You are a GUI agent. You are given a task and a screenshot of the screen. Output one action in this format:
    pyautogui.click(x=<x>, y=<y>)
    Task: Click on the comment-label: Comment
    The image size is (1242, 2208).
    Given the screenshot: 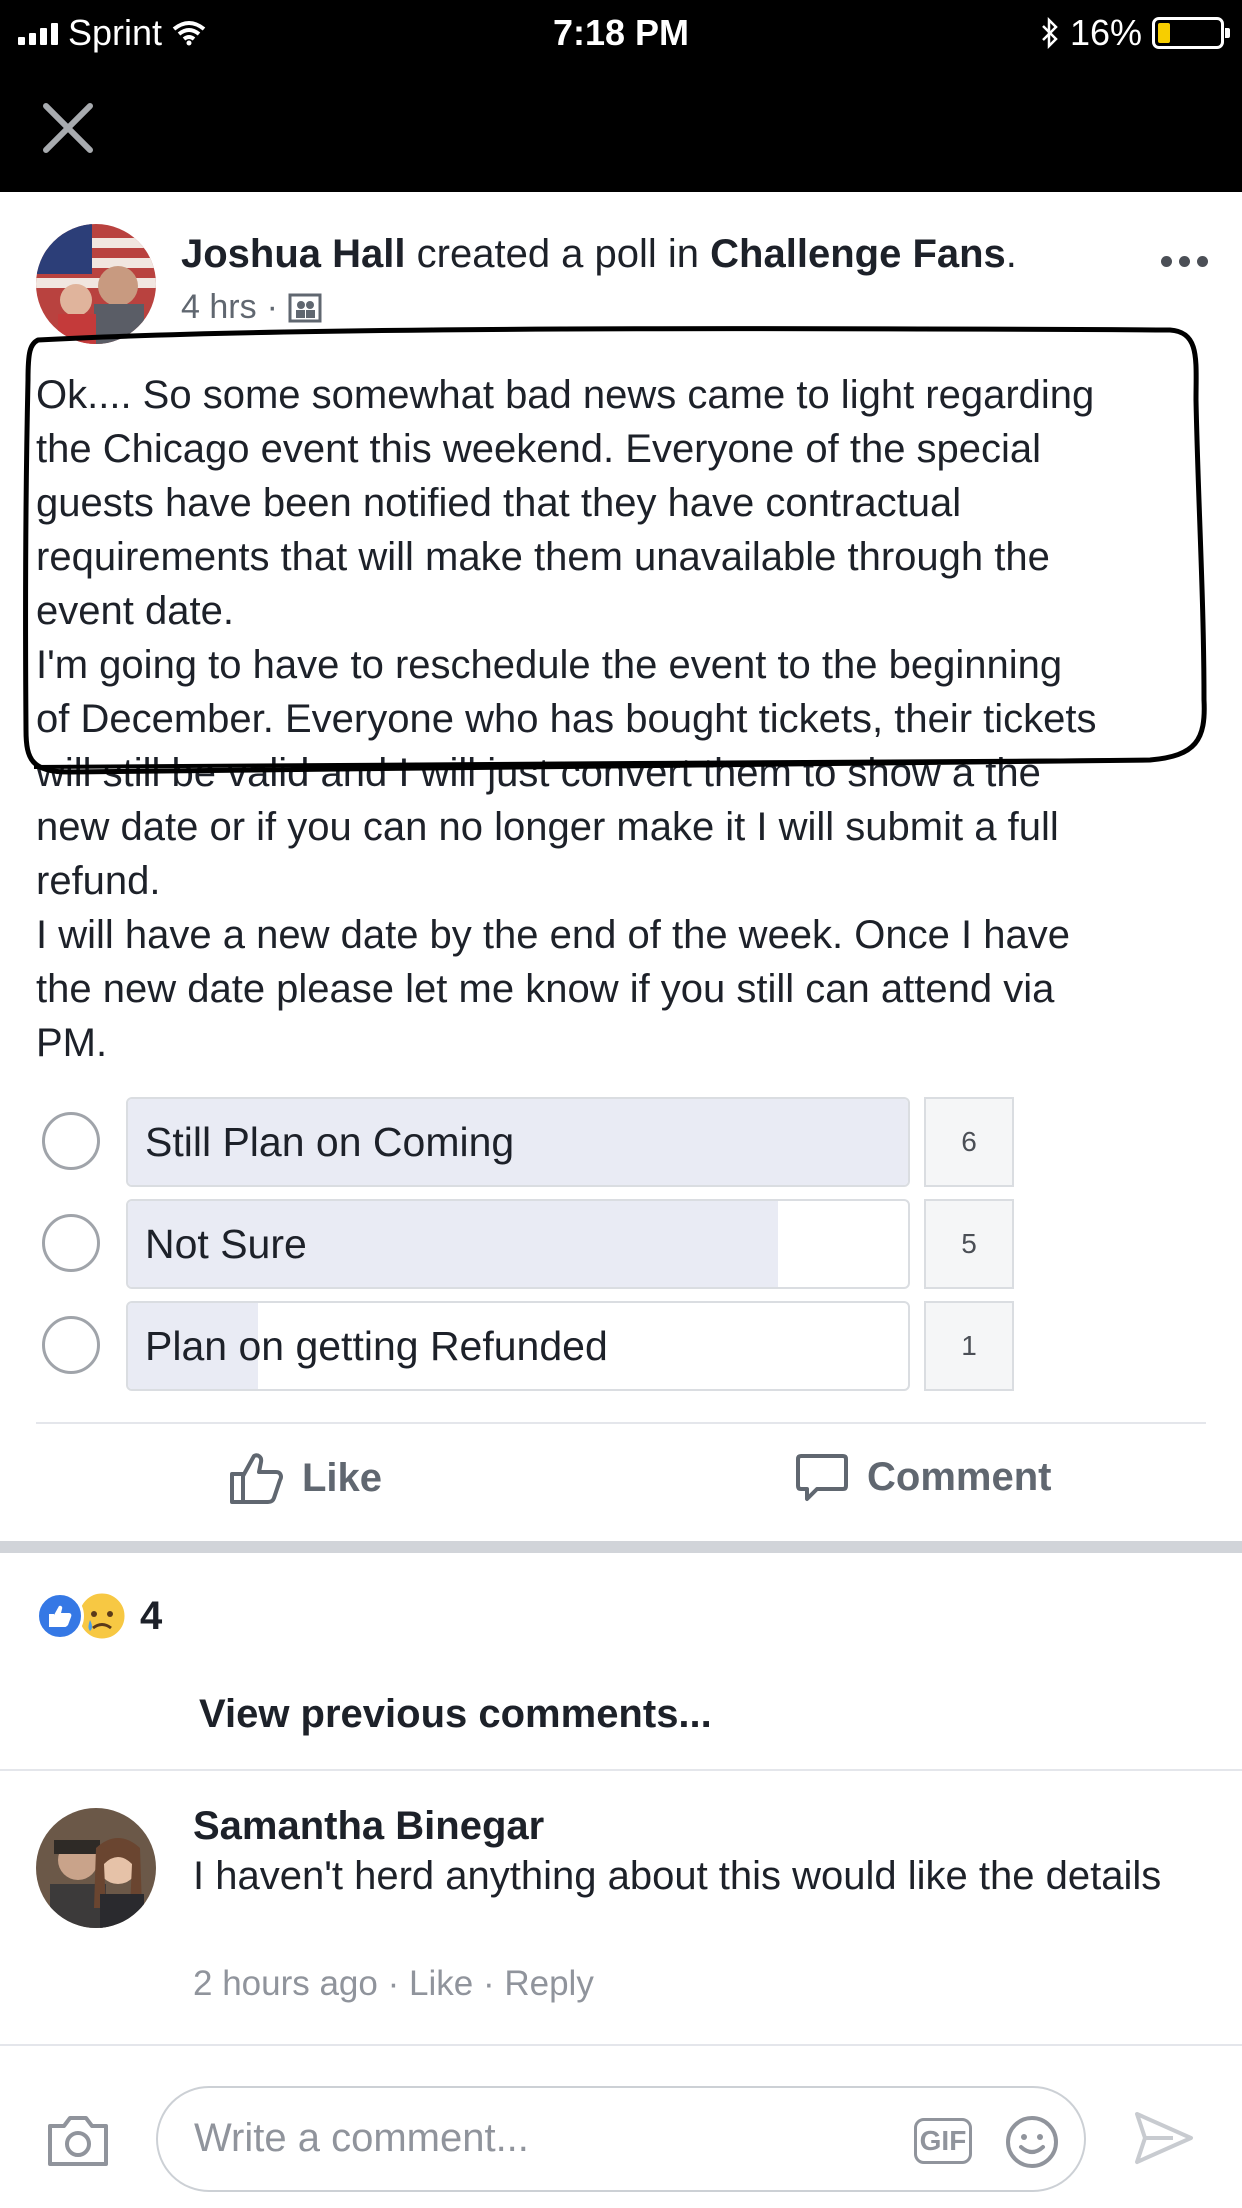 What is the action you would take?
    pyautogui.click(x=959, y=1476)
    